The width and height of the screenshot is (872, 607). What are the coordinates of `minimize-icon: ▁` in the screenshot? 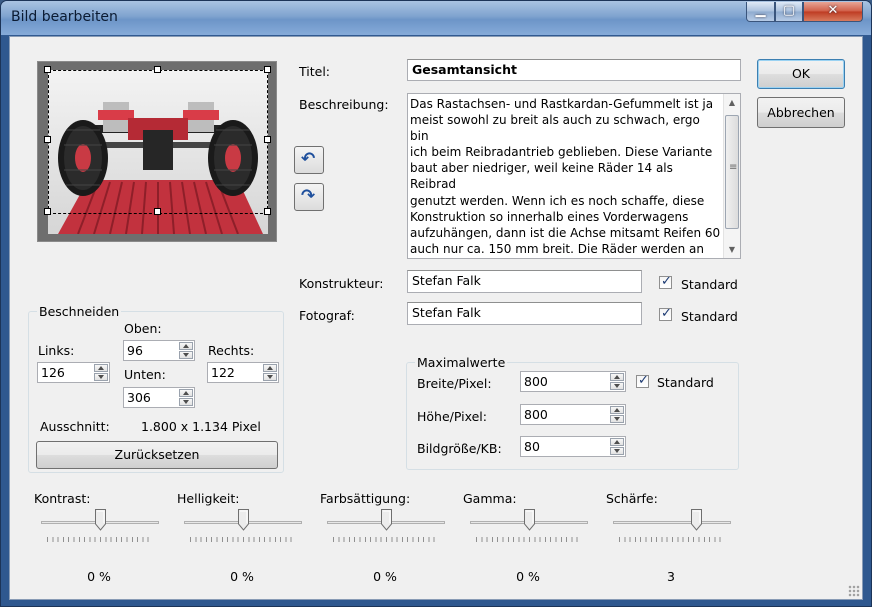 It's located at (760, 10).